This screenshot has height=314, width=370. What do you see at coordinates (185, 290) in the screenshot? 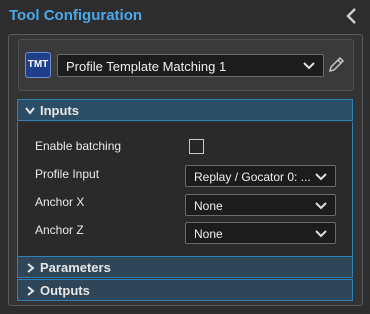
I see `section-header-outputs: Outputs` at bounding box center [185, 290].